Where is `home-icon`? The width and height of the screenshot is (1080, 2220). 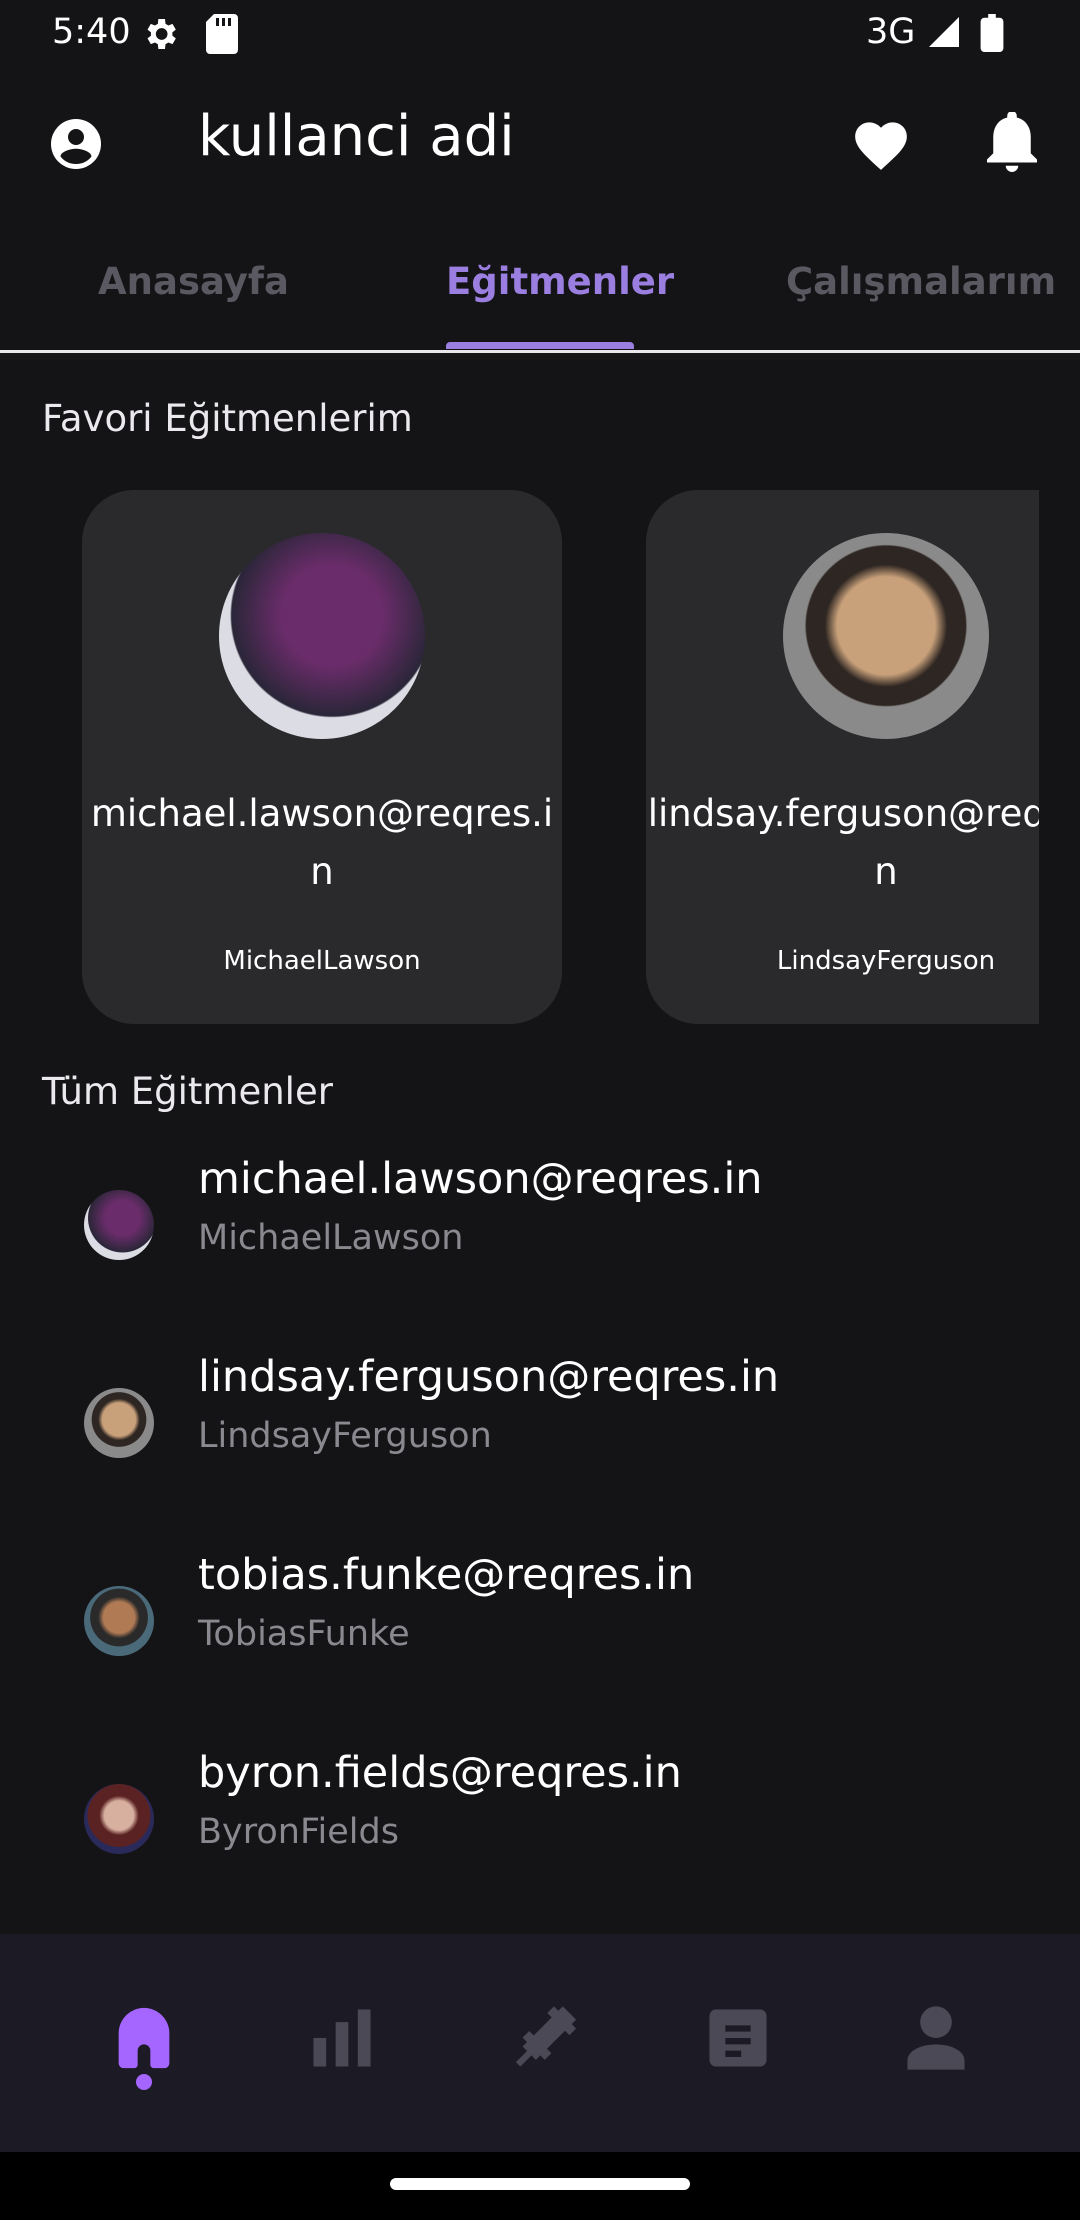 home-icon is located at coordinates (144, 2038).